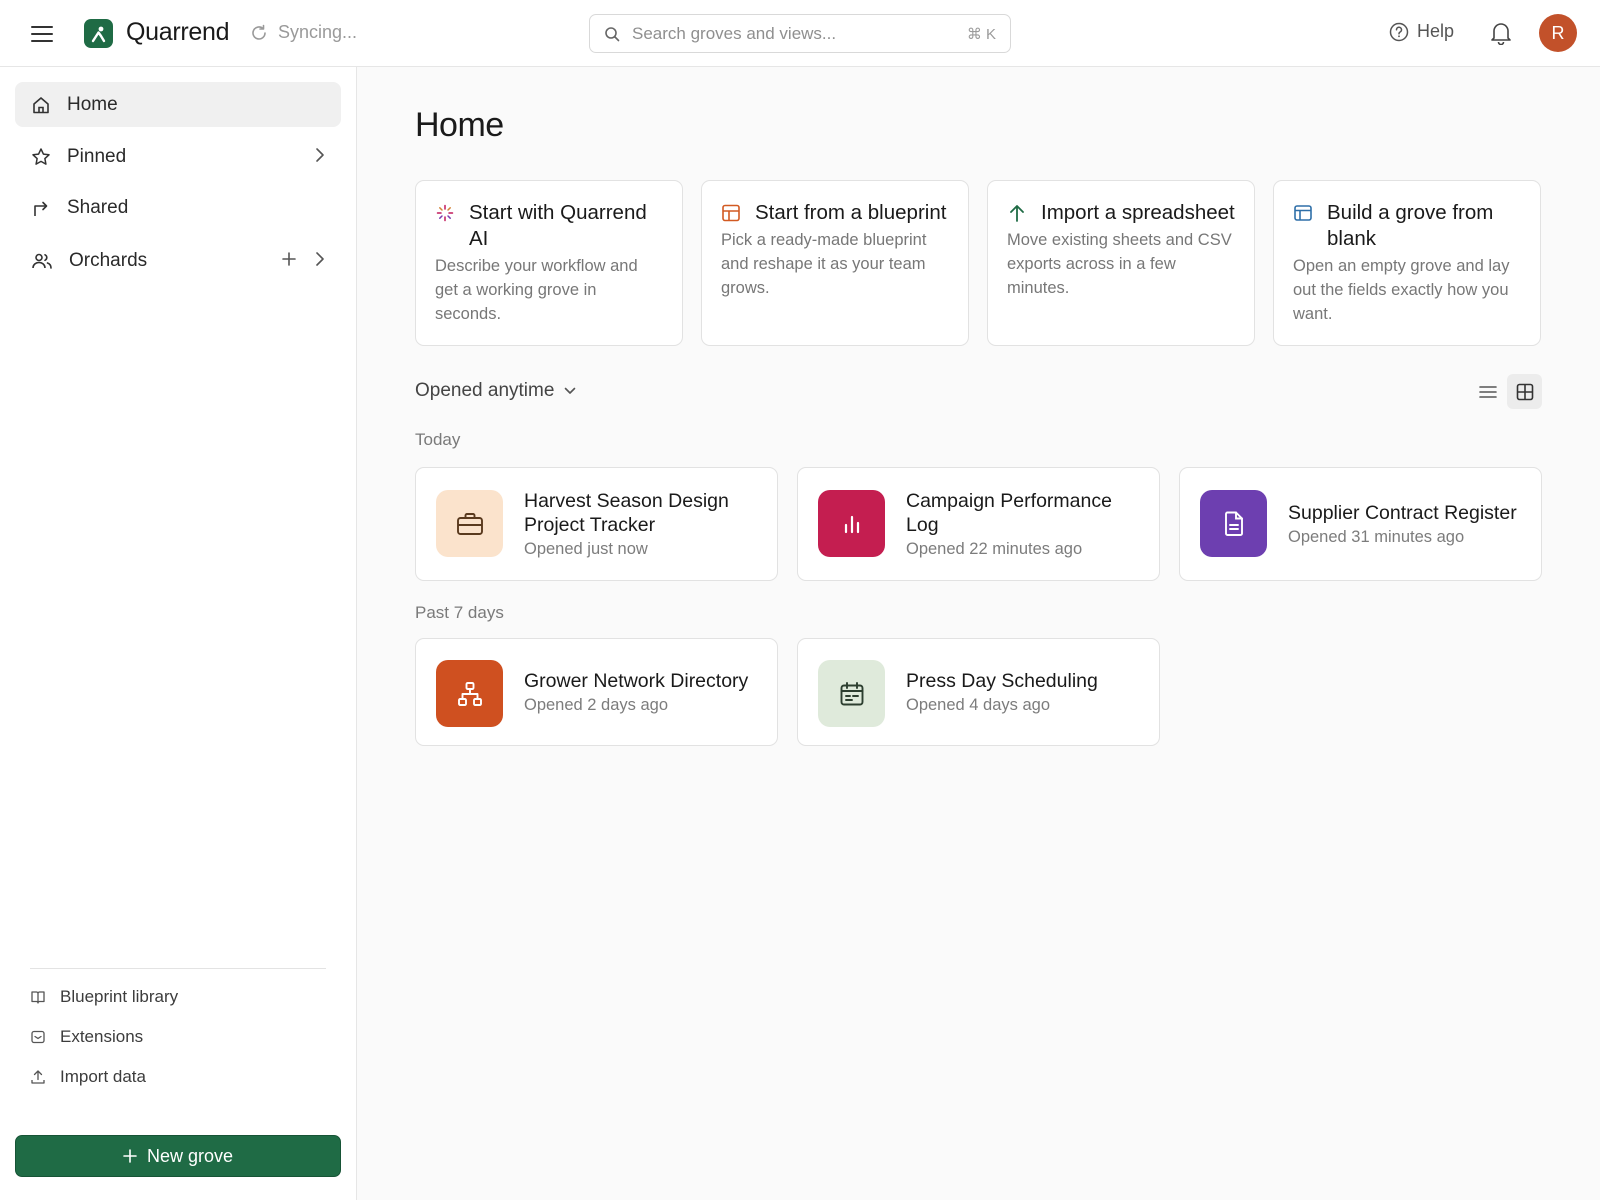 The width and height of the screenshot is (1600, 1200). Describe the element at coordinates (446, 213) in the screenshot. I see `sparkle-icon` at that location.